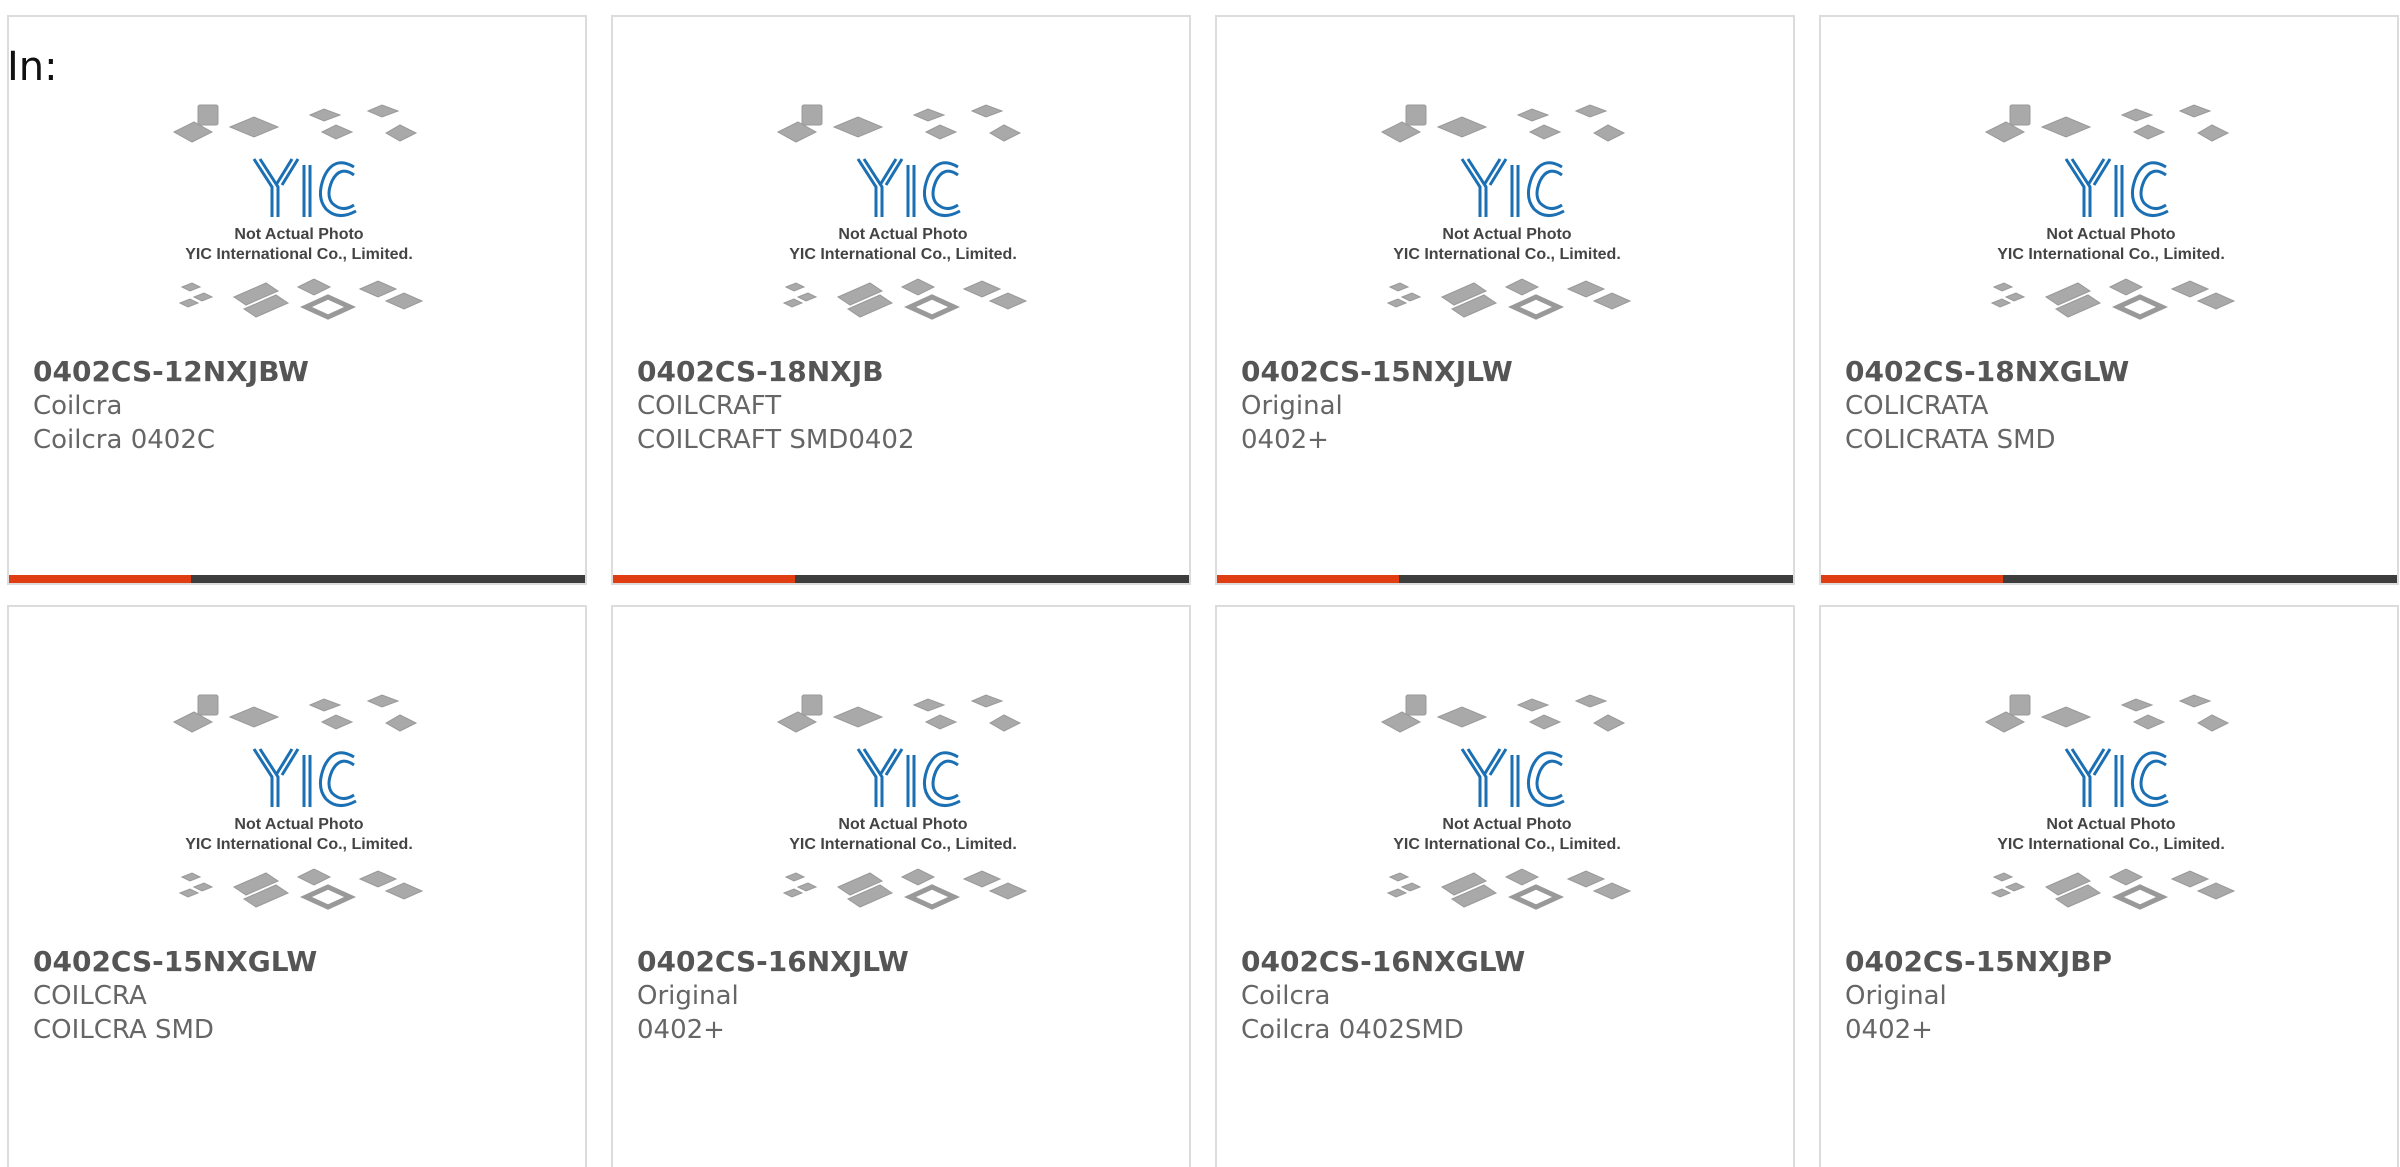 The image size is (2400, 1167). Describe the element at coordinates (1950, 440) in the screenshot. I see `package-type: COLICRATA SMD` at that location.